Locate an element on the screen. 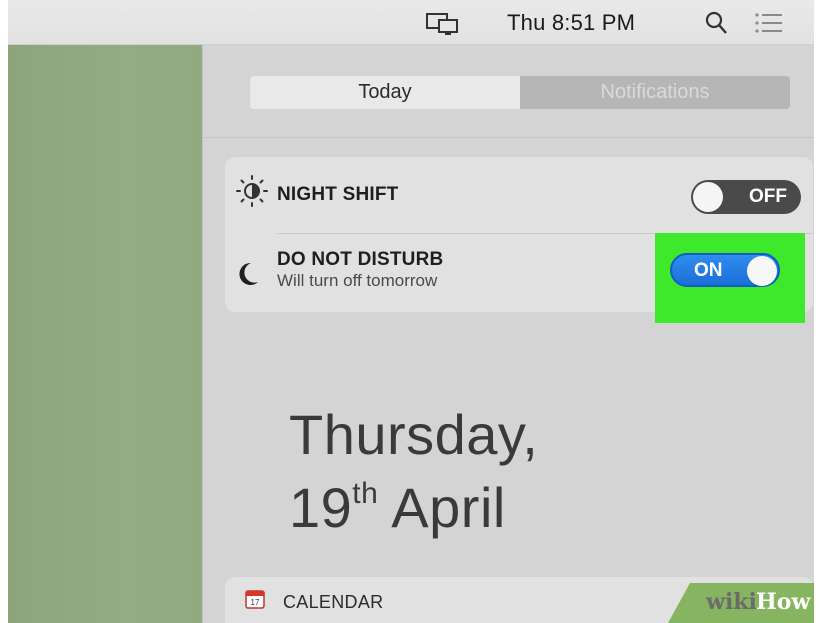 This screenshot has width=822, height=623. date-weekday: Thursday, is located at coordinates (414, 434).